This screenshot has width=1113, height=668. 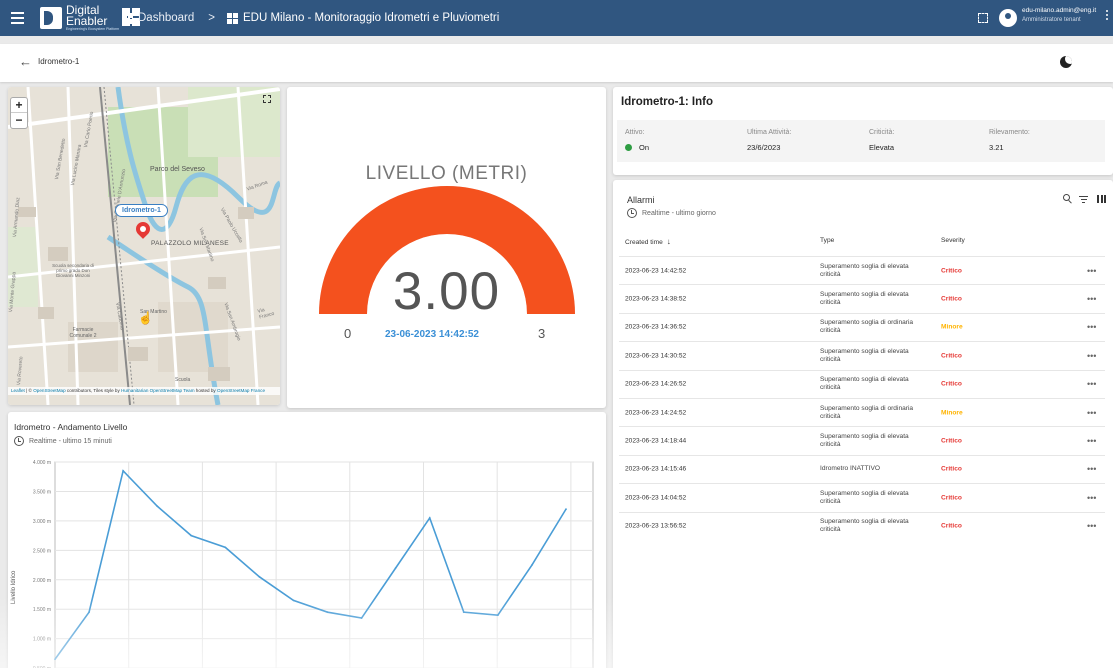 What do you see at coordinates (1107, 15) in the screenshot?
I see `more-vert-icon` at bounding box center [1107, 15].